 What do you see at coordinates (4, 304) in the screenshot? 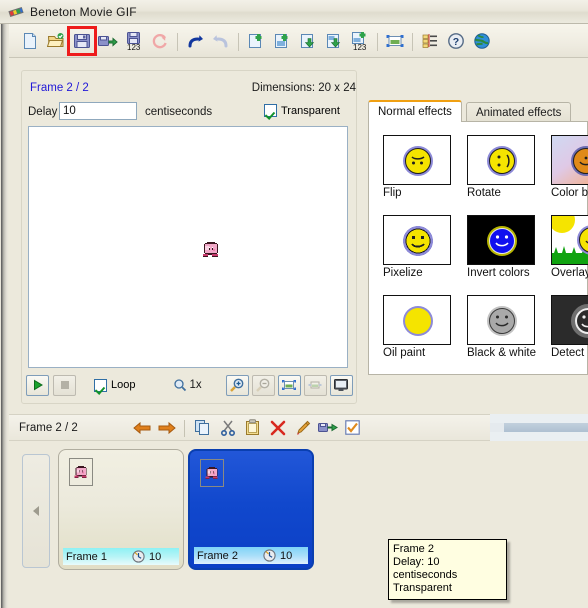
I see `window-left-edge` at bounding box center [4, 304].